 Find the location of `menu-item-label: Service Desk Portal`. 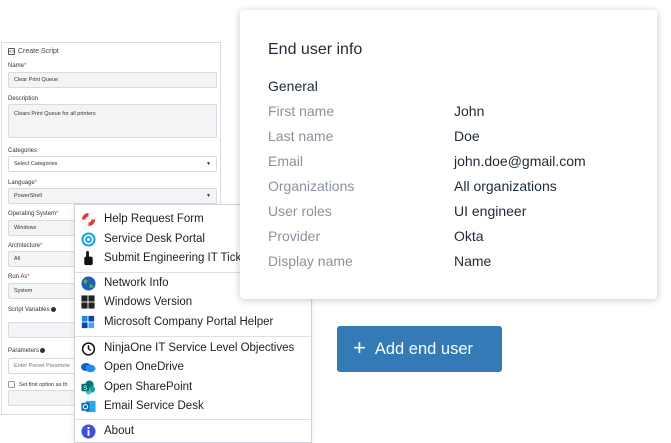

menu-item-label: Service Desk Portal is located at coordinates (154, 239).